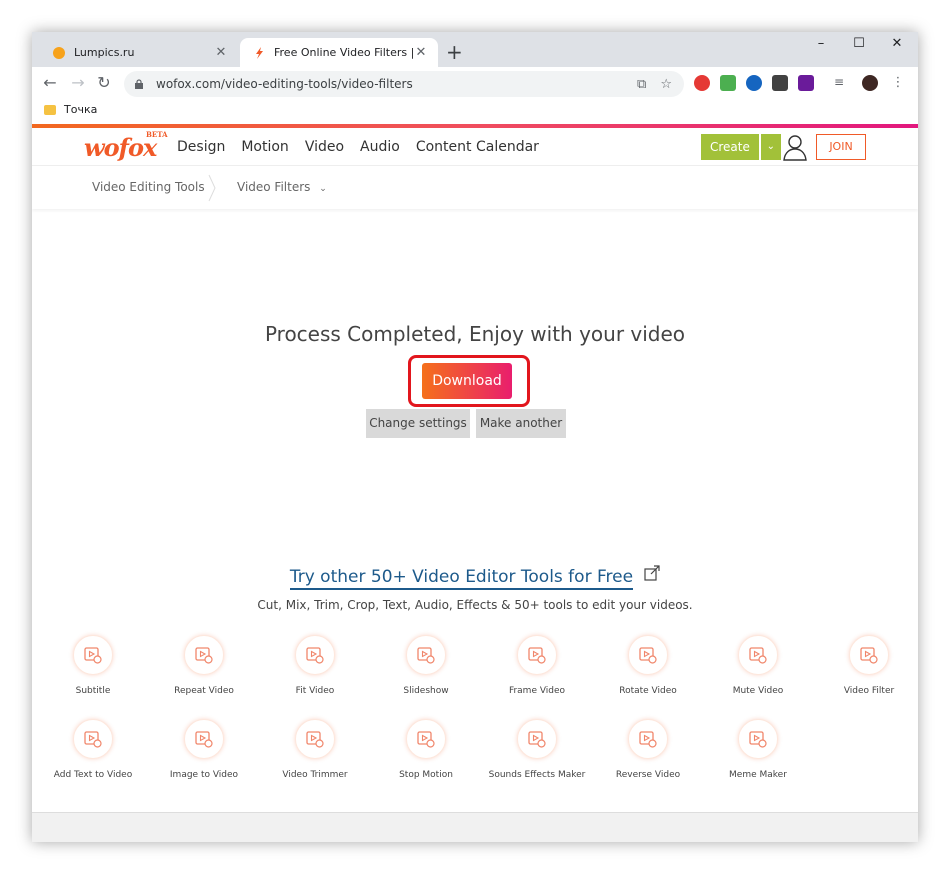 The height and width of the screenshot is (874, 950). What do you see at coordinates (104, 52) in the screenshot?
I see `tab-title: Lumpics.ru` at bounding box center [104, 52].